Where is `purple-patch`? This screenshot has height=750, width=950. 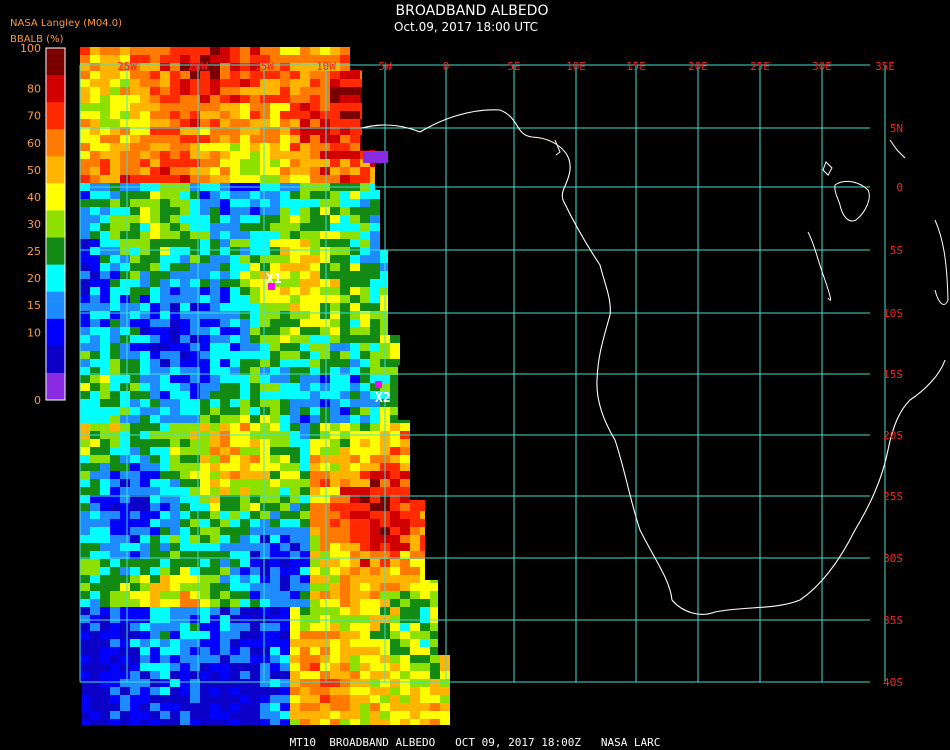 purple-patch is located at coordinates (375, 157).